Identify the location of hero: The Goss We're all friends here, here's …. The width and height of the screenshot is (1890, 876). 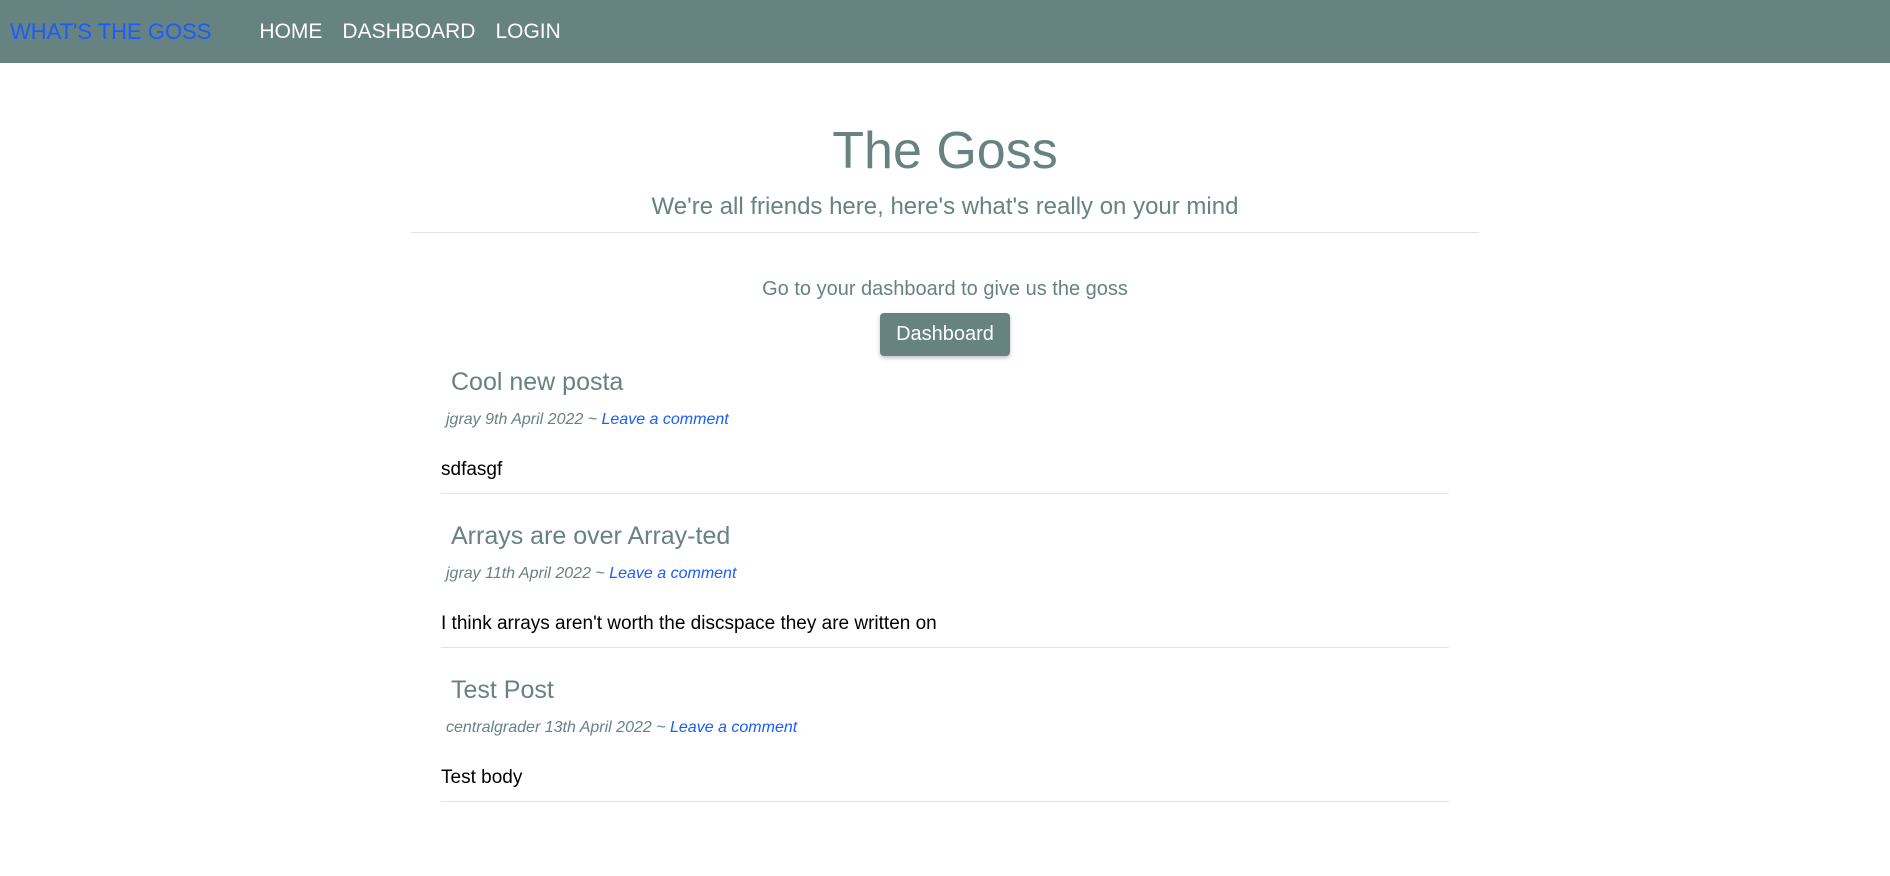
(945, 179).